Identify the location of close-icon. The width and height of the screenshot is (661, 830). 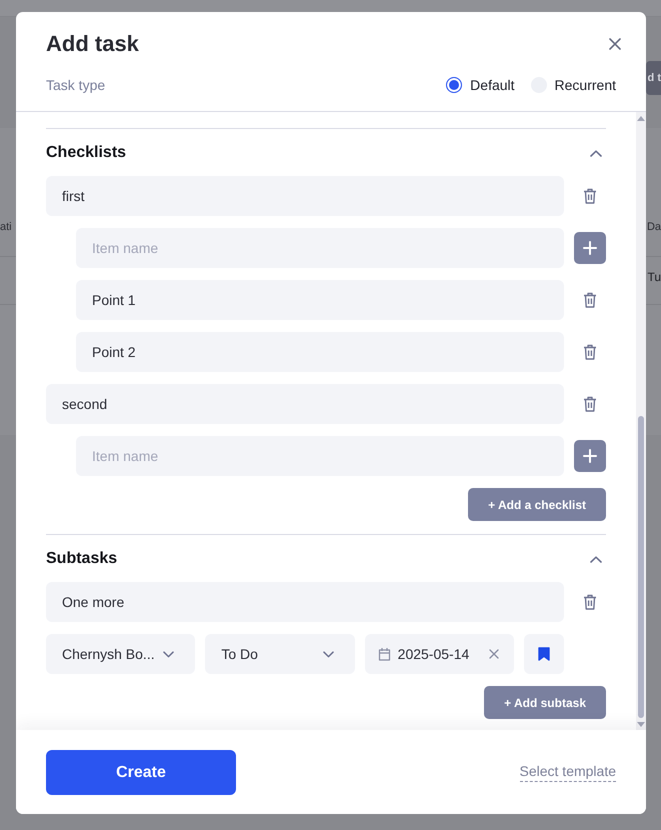
(615, 44).